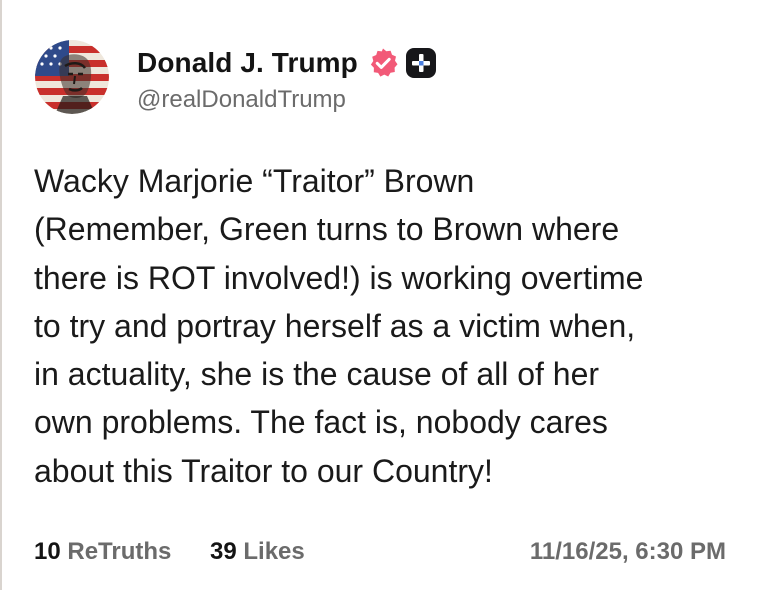  I want to click on post-body-line: about this Traitor to our Country!, so click(263, 470).